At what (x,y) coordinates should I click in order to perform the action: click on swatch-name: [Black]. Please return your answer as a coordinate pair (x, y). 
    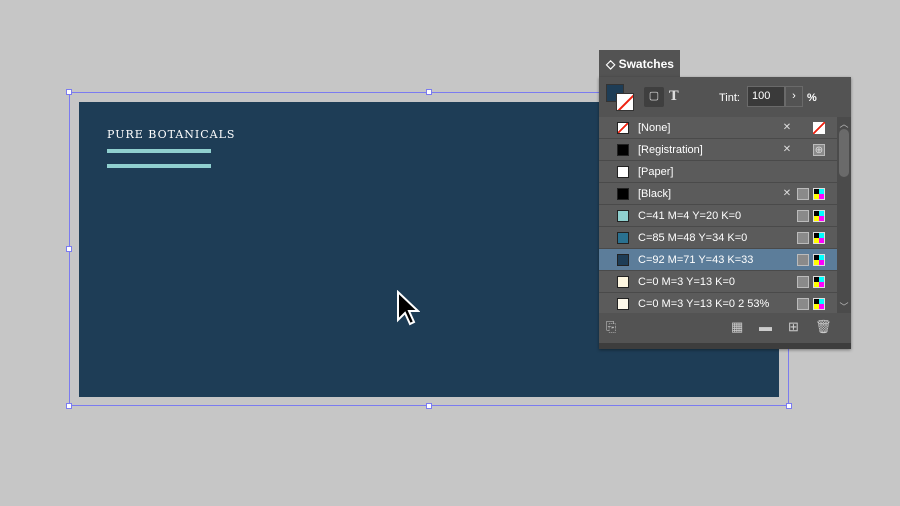
    Looking at the image, I should click on (655, 194).